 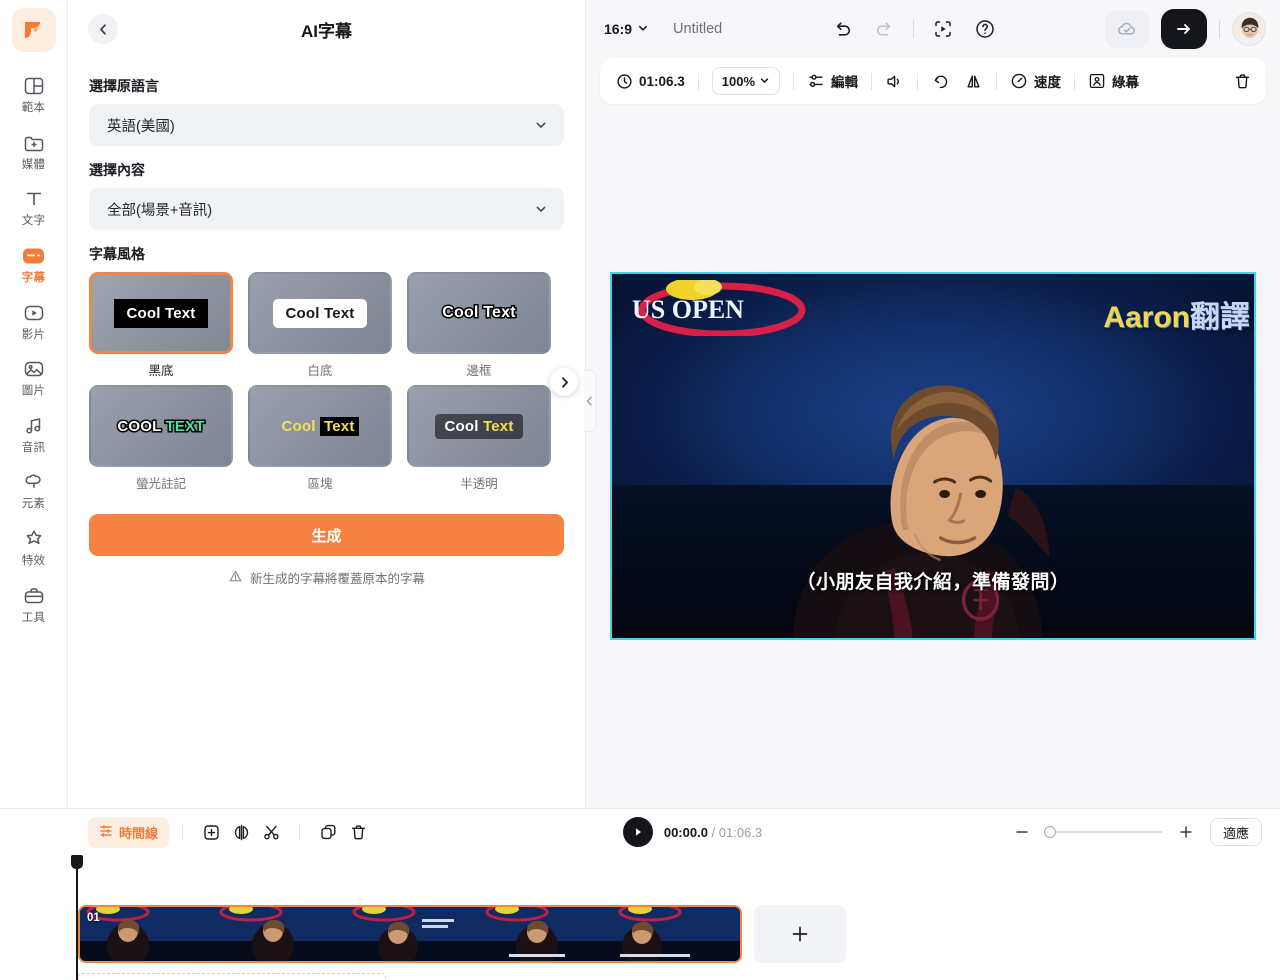 What do you see at coordinates (34, 546) in the screenshot?
I see `sidebar-item-effects: 特效` at bounding box center [34, 546].